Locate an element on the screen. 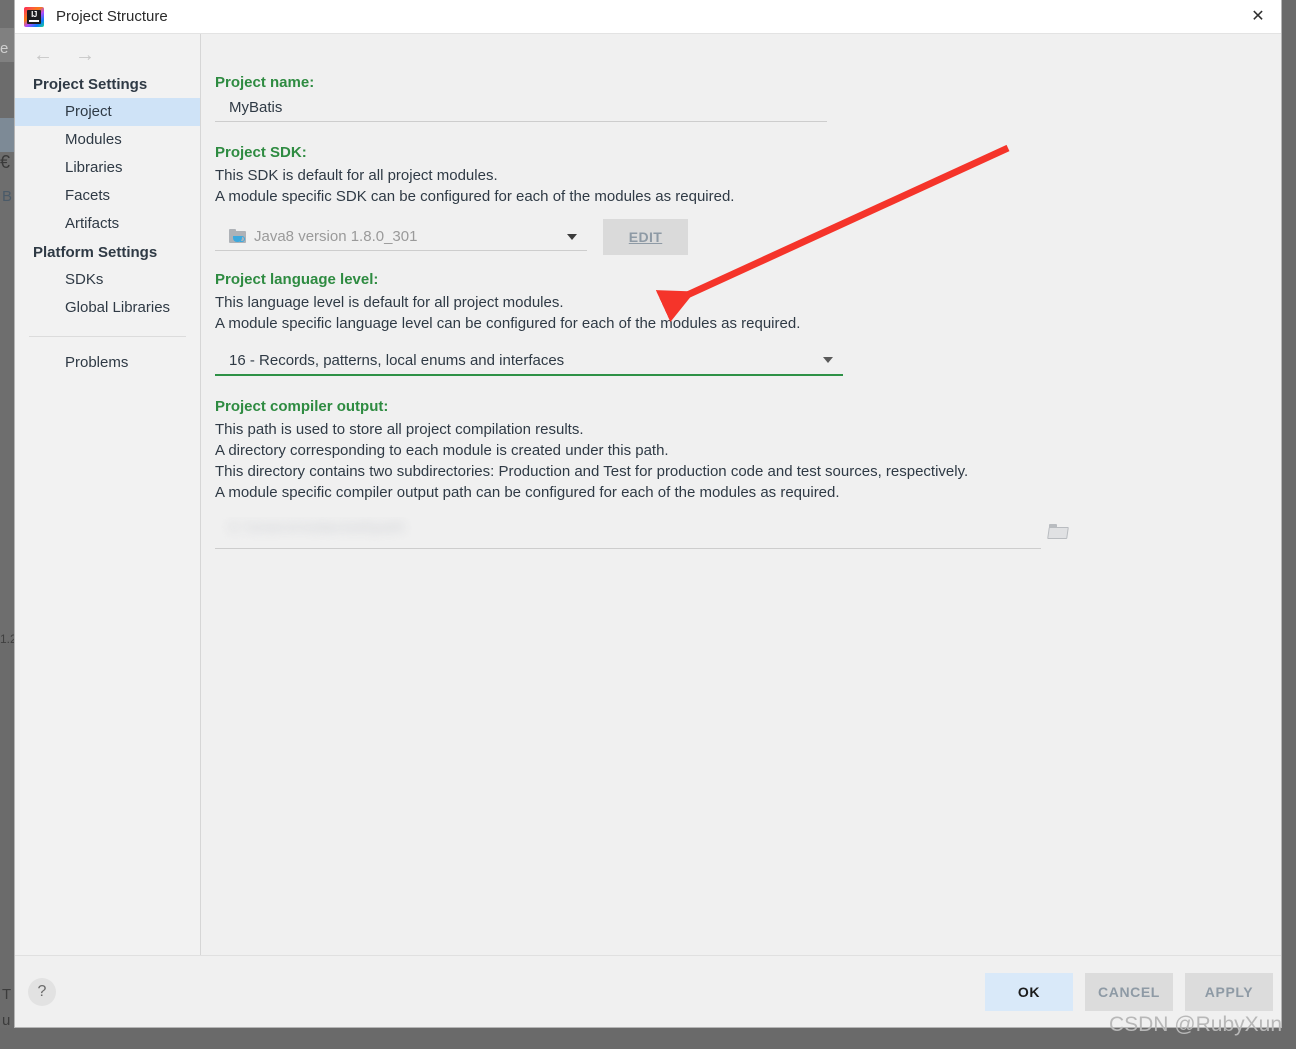 The height and width of the screenshot is (1049, 1296). edit-sdk-button-label: EDIT is located at coordinates (645, 237).